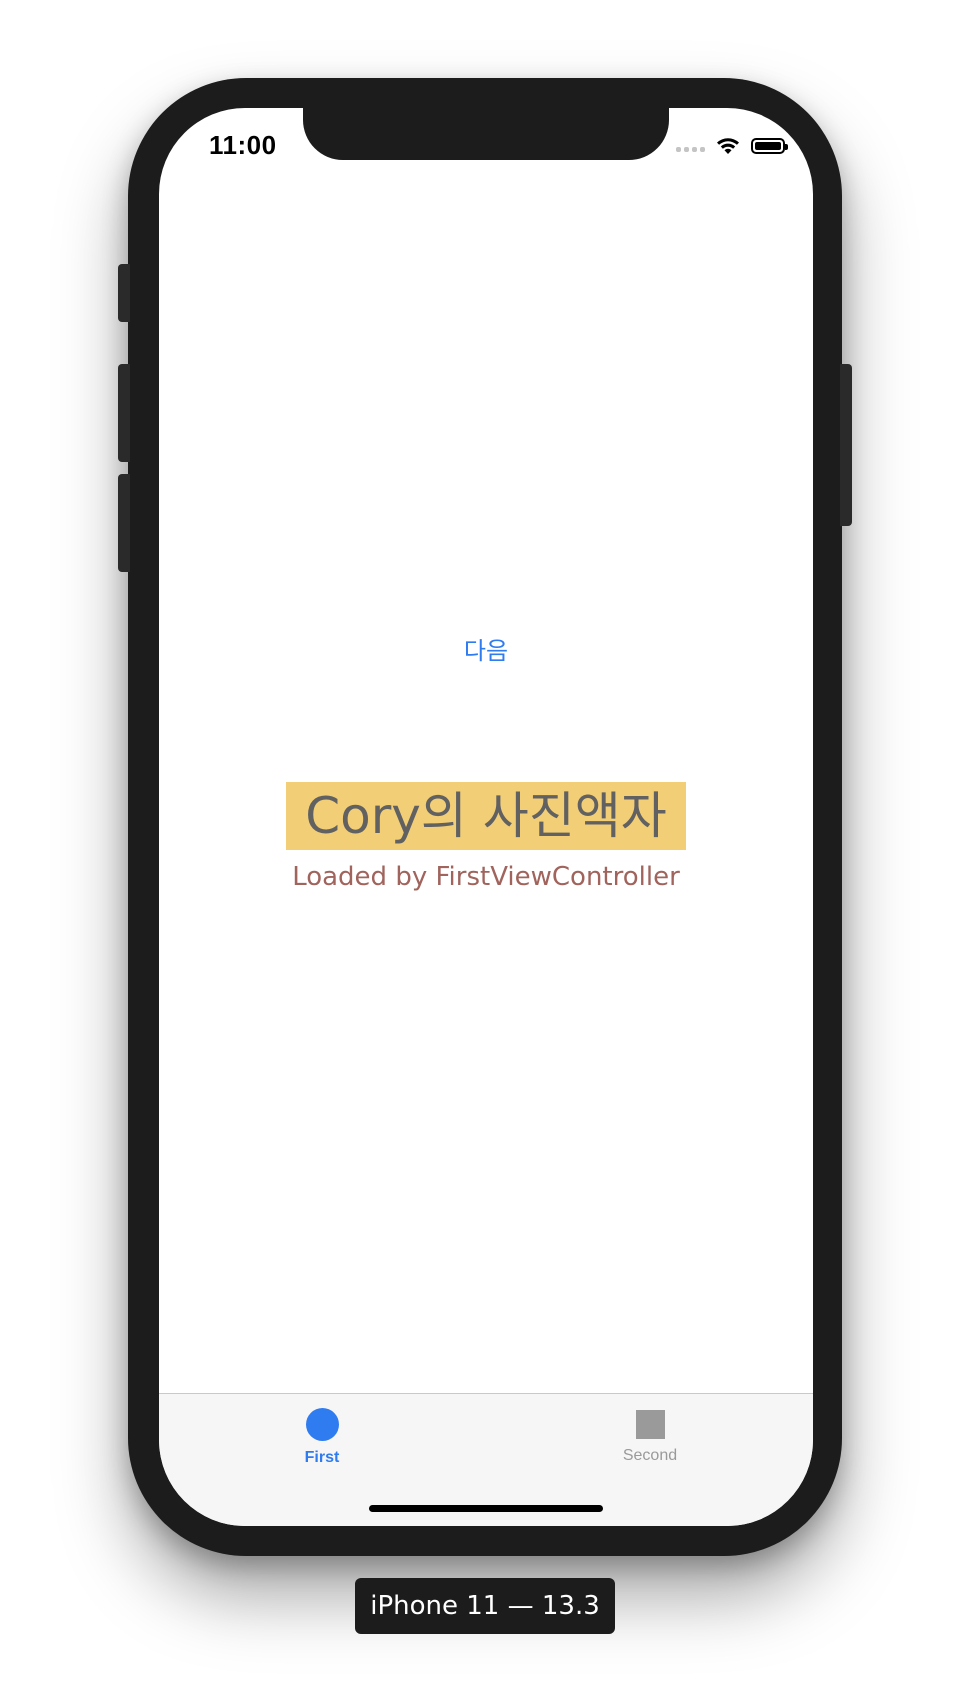 The width and height of the screenshot is (972, 1706). Describe the element at coordinates (690, 146) in the screenshot. I see `signal-icon` at that location.